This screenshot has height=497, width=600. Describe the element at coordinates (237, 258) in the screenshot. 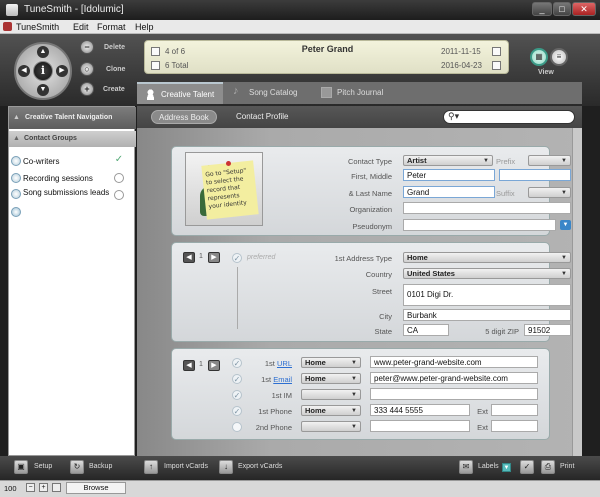

I see `preferred-address-check: ✓` at that location.